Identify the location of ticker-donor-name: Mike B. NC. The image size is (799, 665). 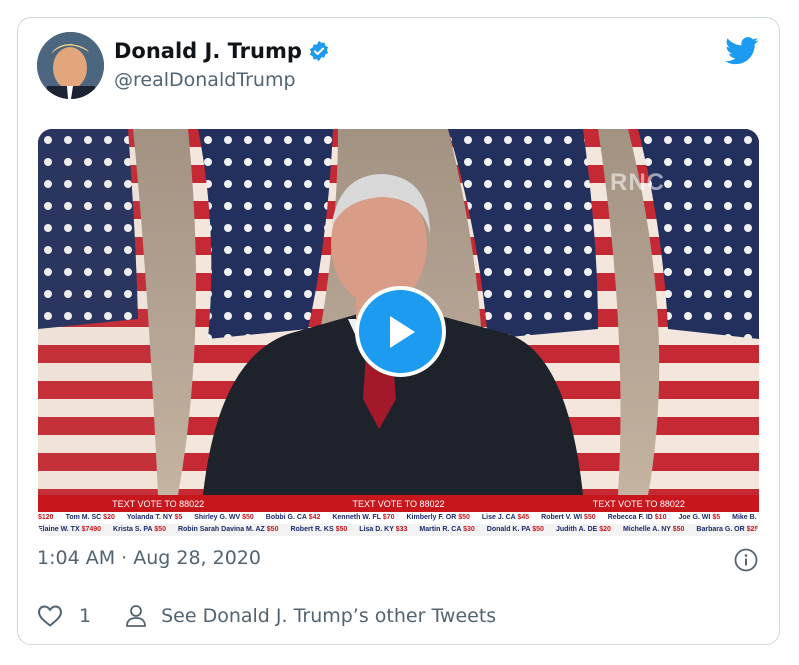
(745, 517).